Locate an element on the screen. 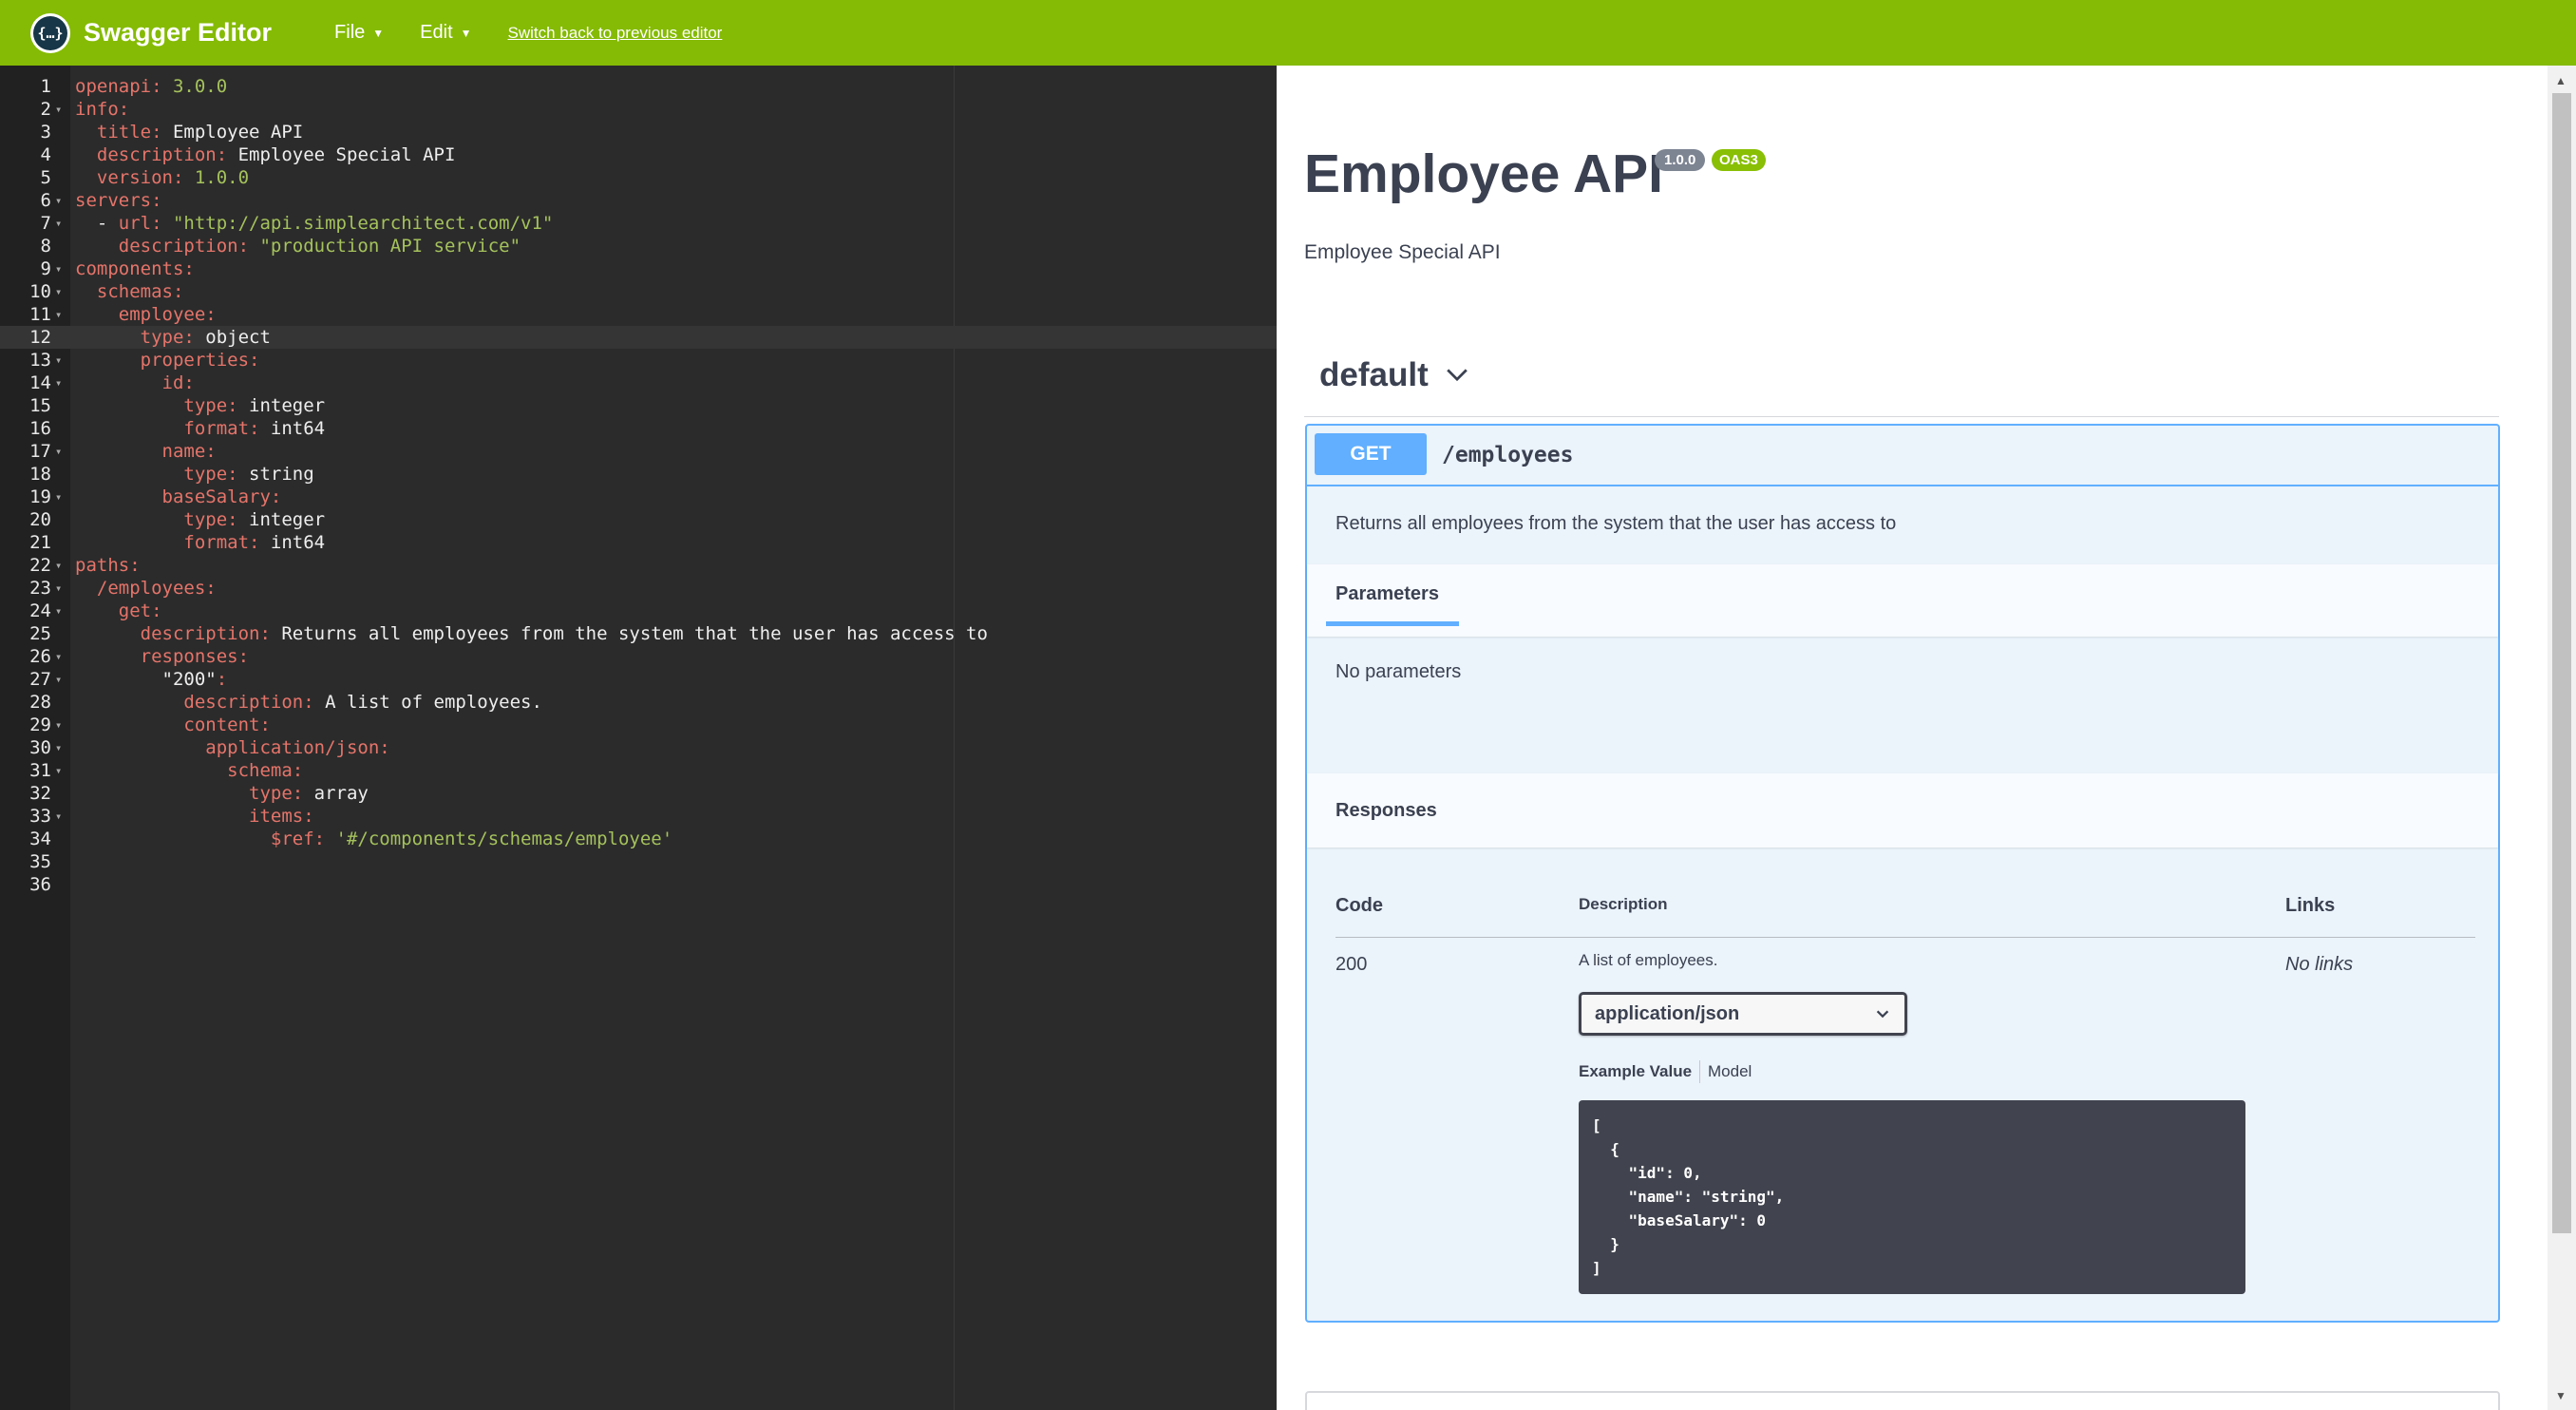  menu-file: File ▼ is located at coordinates (359, 33).